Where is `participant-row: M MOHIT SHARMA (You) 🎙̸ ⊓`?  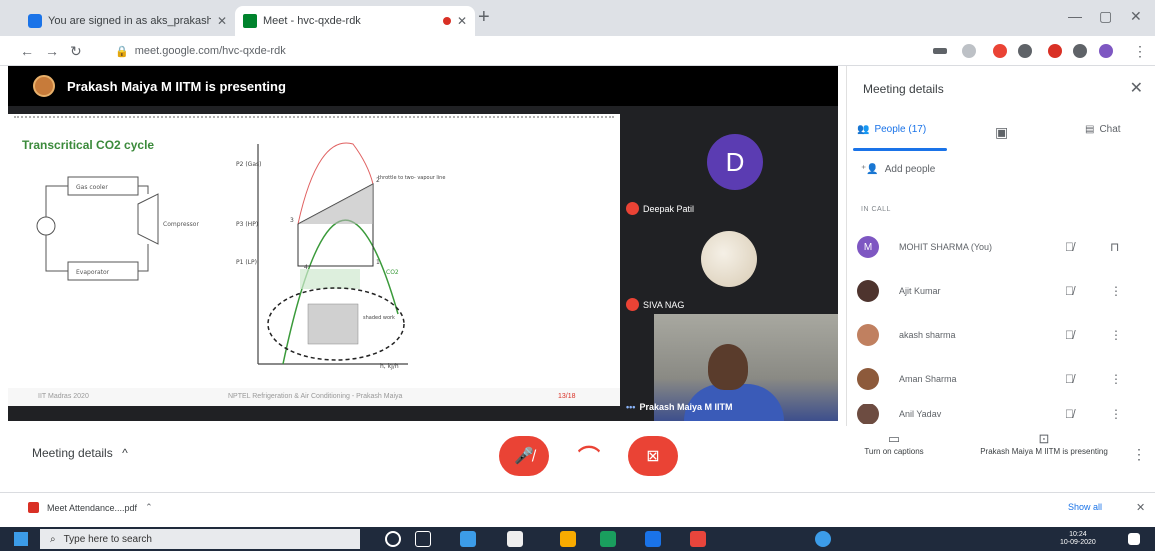
participant-row: M MOHIT SHARMA (You) 🎙̸ ⊓ is located at coordinates (1002, 247).